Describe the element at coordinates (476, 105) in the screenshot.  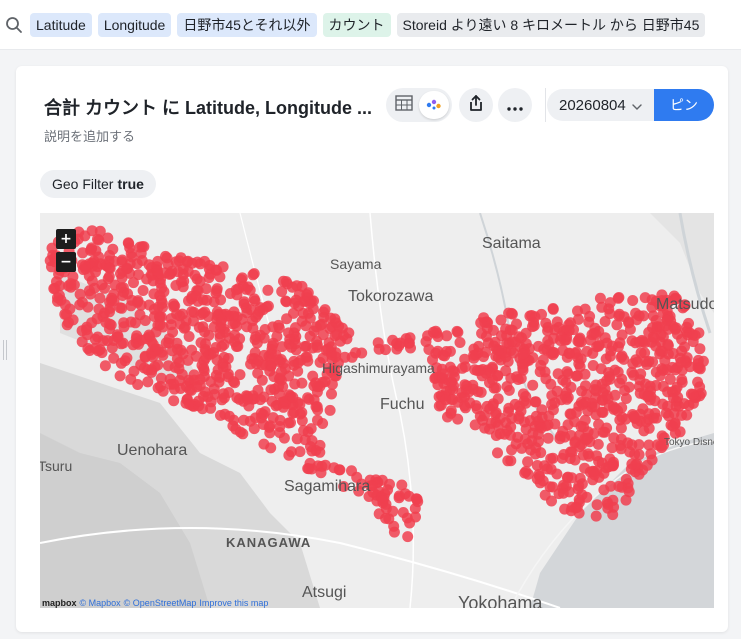
I see `share-button` at that location.